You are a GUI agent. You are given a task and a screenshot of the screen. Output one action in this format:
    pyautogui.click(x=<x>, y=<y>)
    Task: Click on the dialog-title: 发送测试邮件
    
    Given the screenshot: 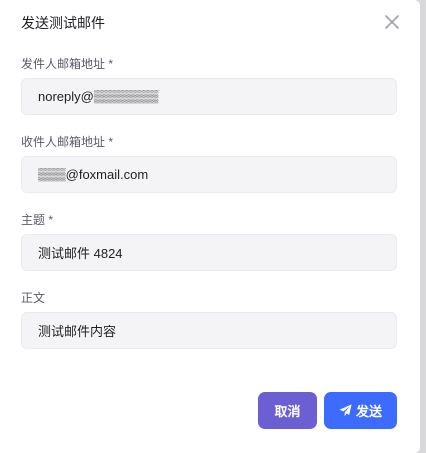 What is the action you would take?
    pyautogui.click(x=63, y=23)
    